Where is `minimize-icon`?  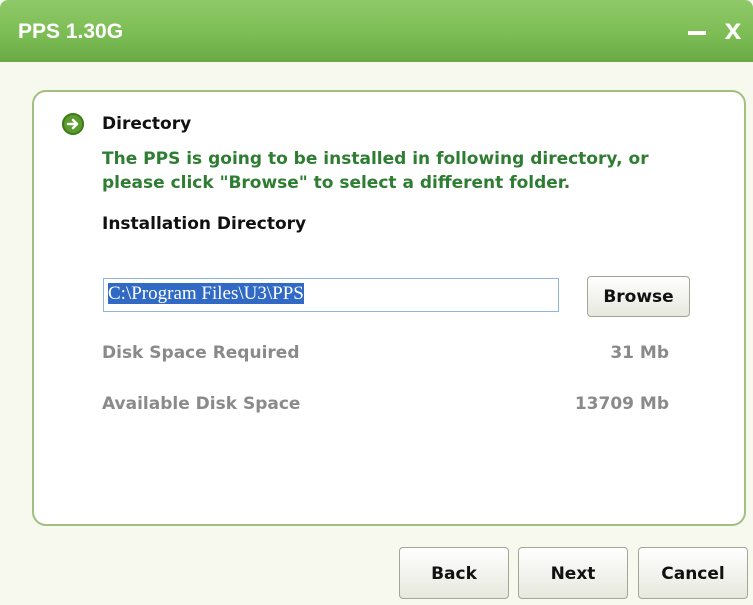
minimize-icon is located at coordinates (697, 32).